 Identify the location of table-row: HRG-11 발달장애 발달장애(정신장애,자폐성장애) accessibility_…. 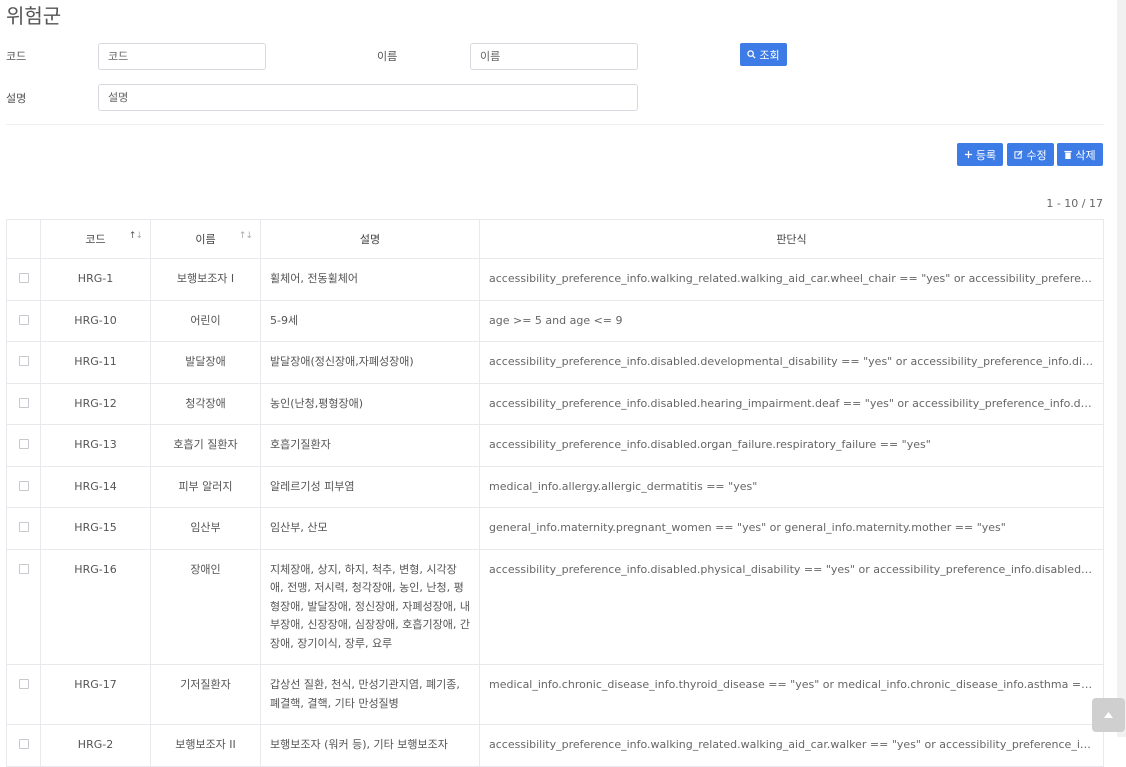
(555, 362).